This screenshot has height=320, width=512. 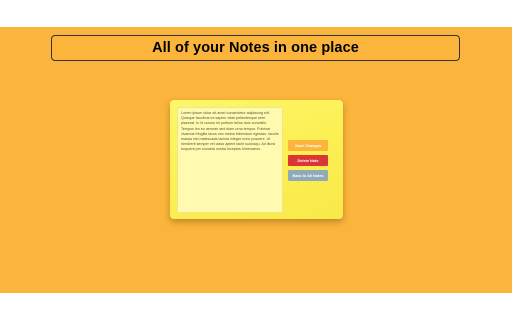 What do you see at coordinates (308, 145) in the screenshot?
I see `save-changes-button: Save Changes` at bounding box center [308, 145].